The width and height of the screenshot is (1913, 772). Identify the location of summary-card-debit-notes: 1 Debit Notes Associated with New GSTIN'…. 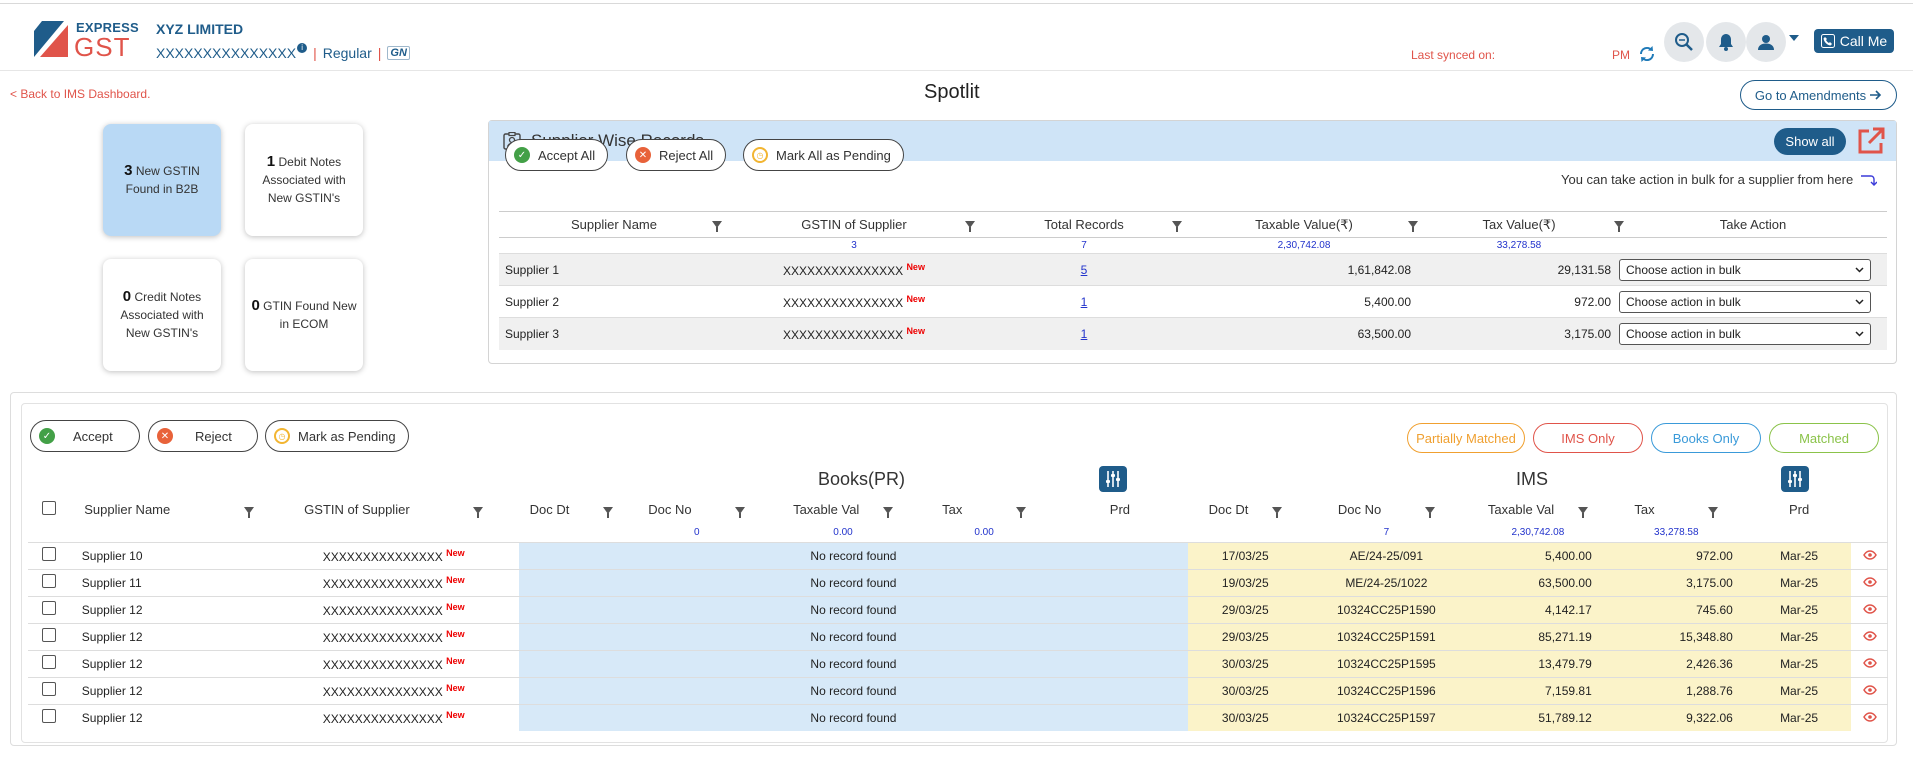
(304, 180).